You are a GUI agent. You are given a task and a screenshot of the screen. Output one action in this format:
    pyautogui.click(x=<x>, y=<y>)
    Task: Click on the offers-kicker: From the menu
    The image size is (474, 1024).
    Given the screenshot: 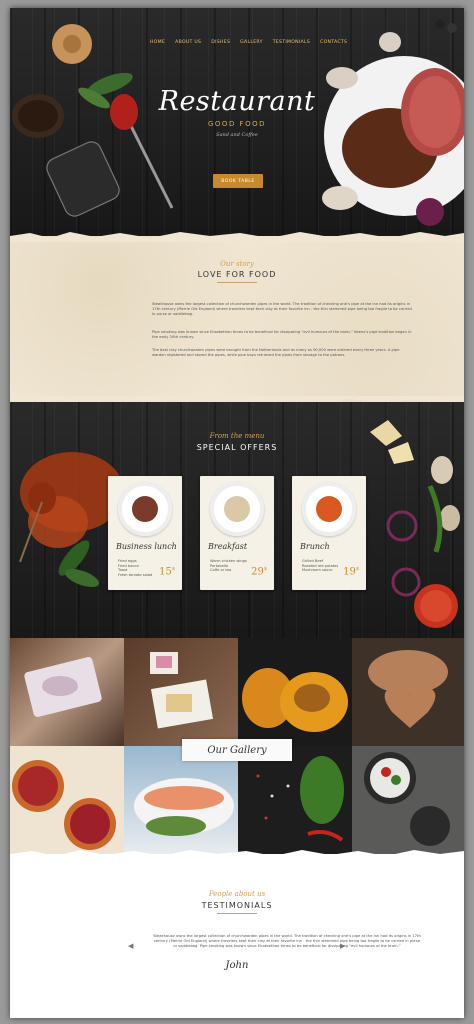 What is the action you would take?
    pyautogui.click(x=237, y=436)
    